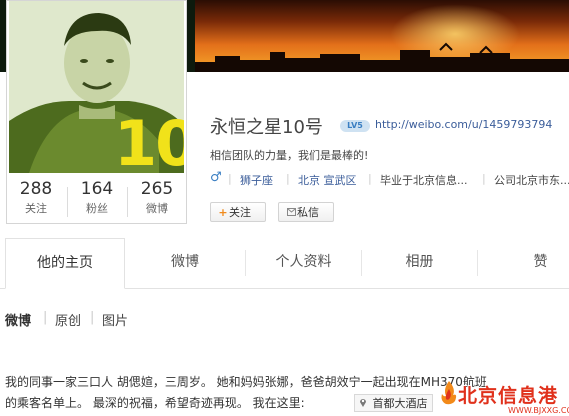 The height and width of the screenshot is (416, 569). I want to click on stat-following-value: 288, so click(36, 189).